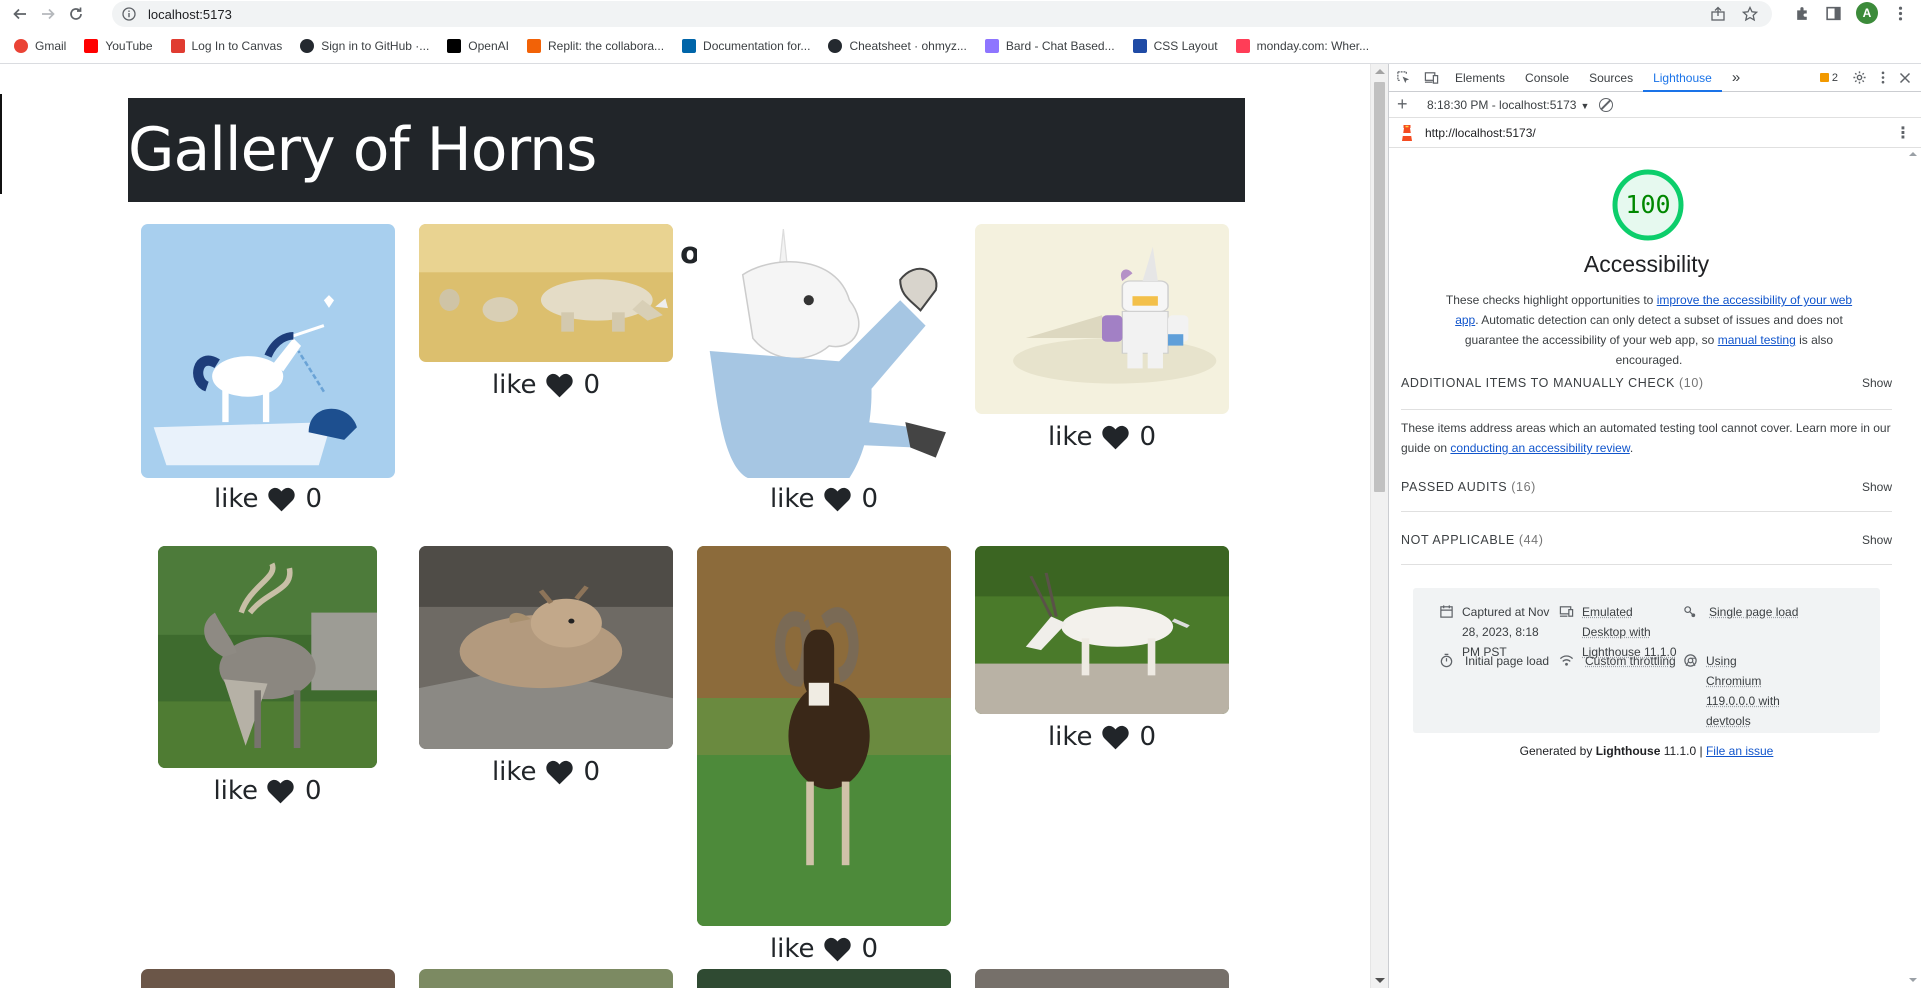 The image size is (1921, 996). Describe the element at coordinates (1736, 78) in the screenshot. I see `more-tabs-button: »` at that location.